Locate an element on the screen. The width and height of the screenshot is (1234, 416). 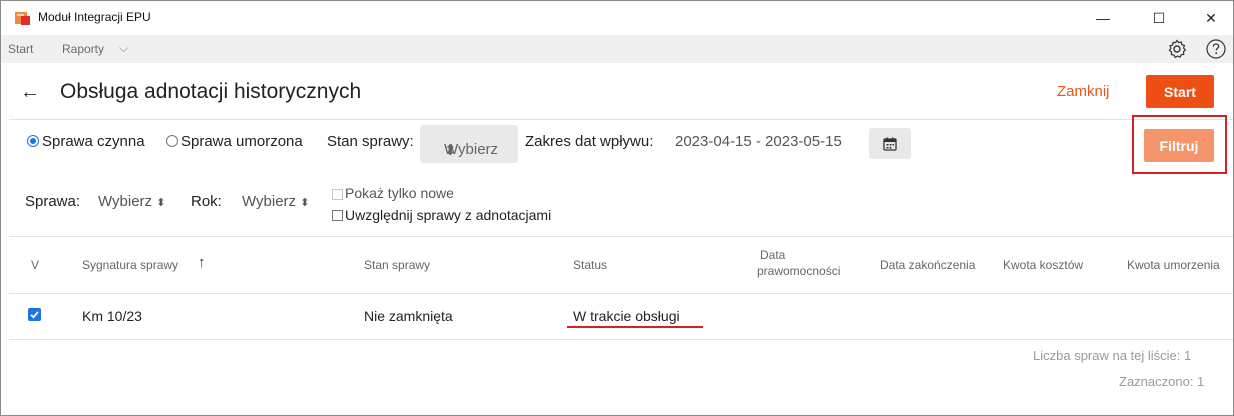
window-title: Moduł Integracji EPU is located at coordinates (94, 17).